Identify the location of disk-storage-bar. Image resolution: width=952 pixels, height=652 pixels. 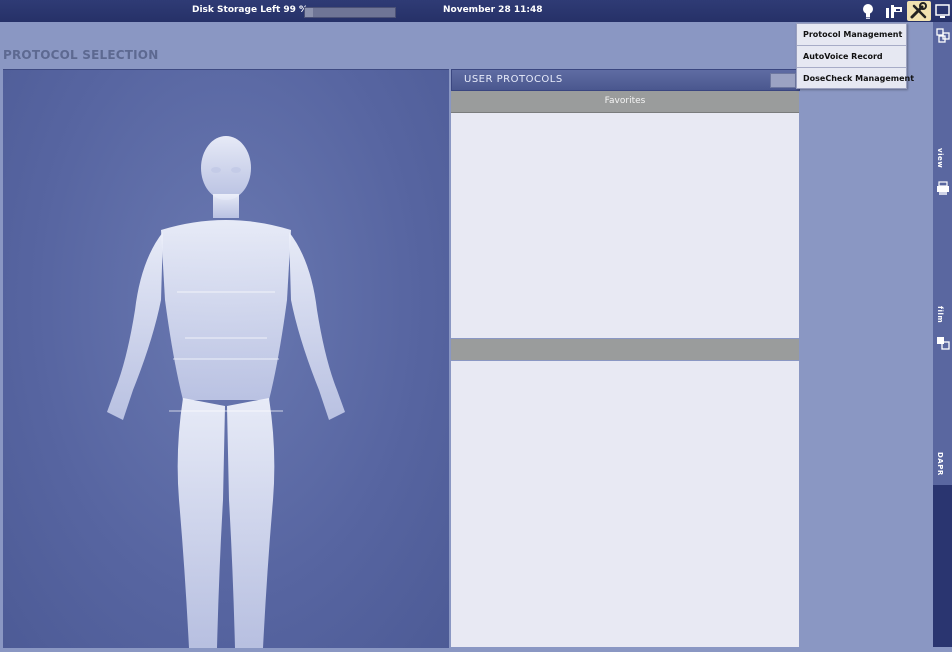
(350, 12).